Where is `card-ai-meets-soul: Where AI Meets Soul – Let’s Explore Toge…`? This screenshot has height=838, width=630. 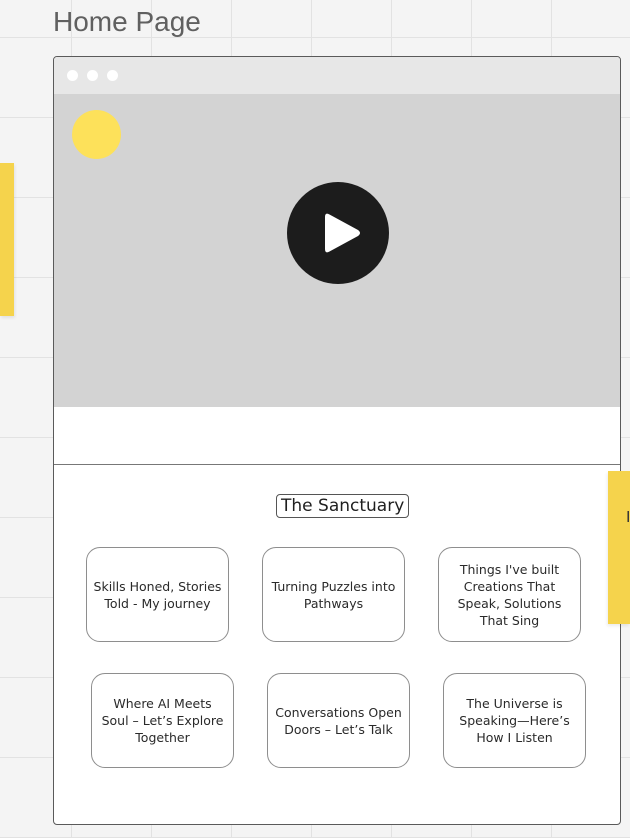
card-ai-meets-soul: Where AI Meets Soul – Let’s Explore Toge… is located at coordinates (162, 720).